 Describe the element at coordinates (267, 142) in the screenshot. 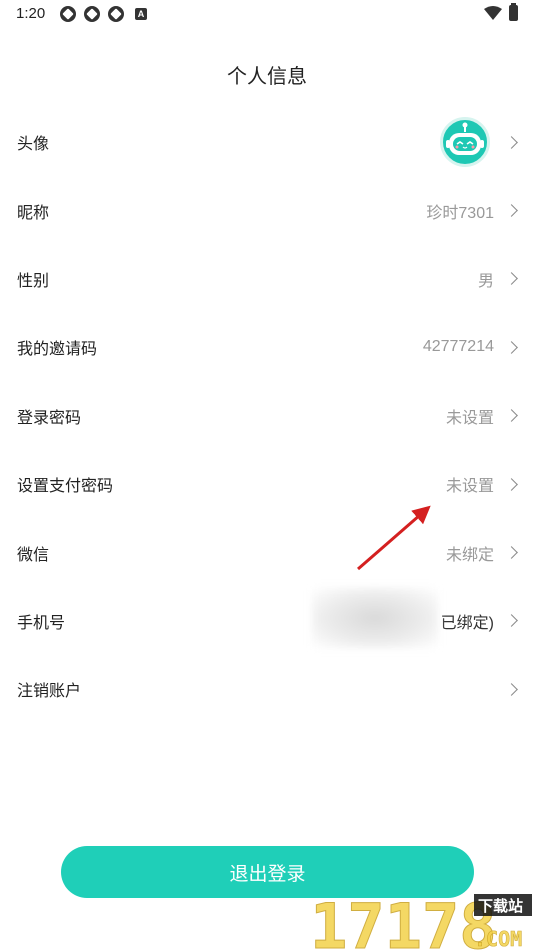

I see `row-avatar: 头像` at that location.